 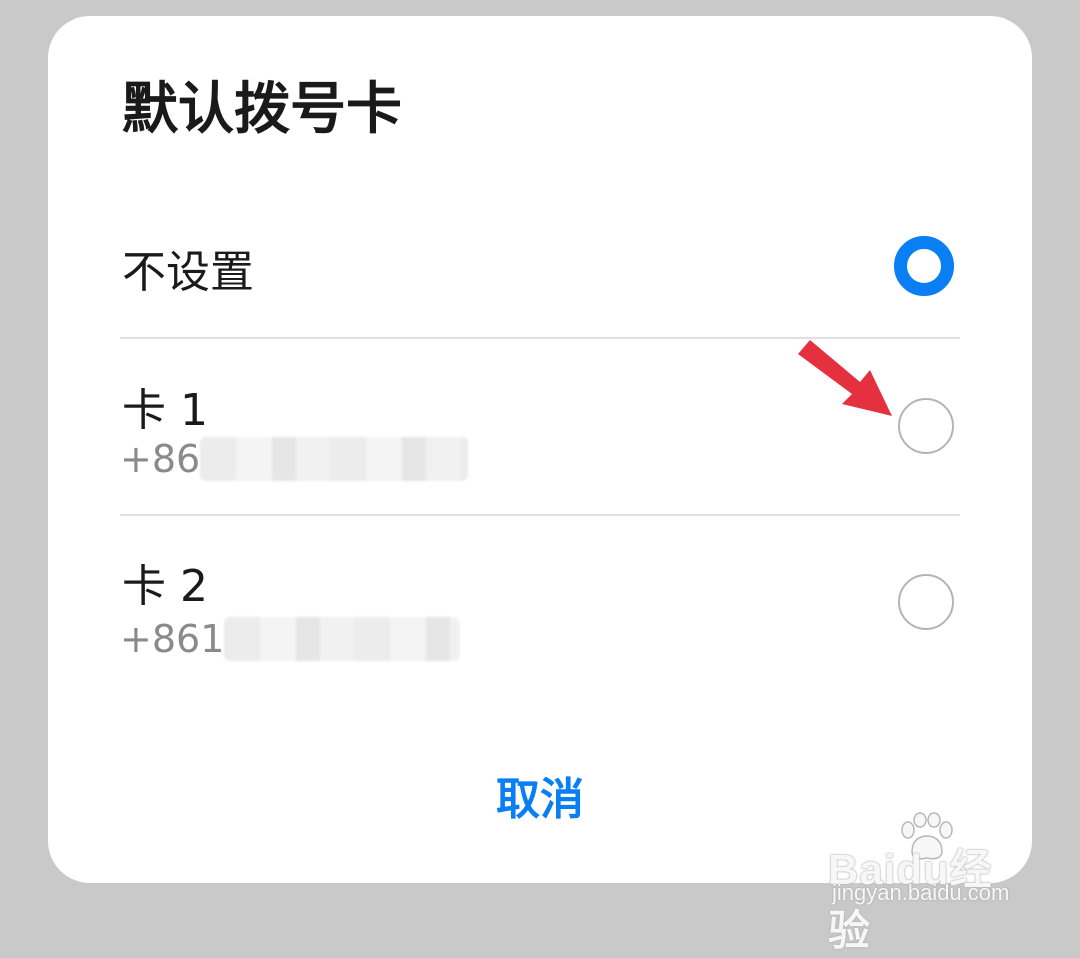 I want to click on option-card-1-label: 卡 1, so click(x=165, y=410).